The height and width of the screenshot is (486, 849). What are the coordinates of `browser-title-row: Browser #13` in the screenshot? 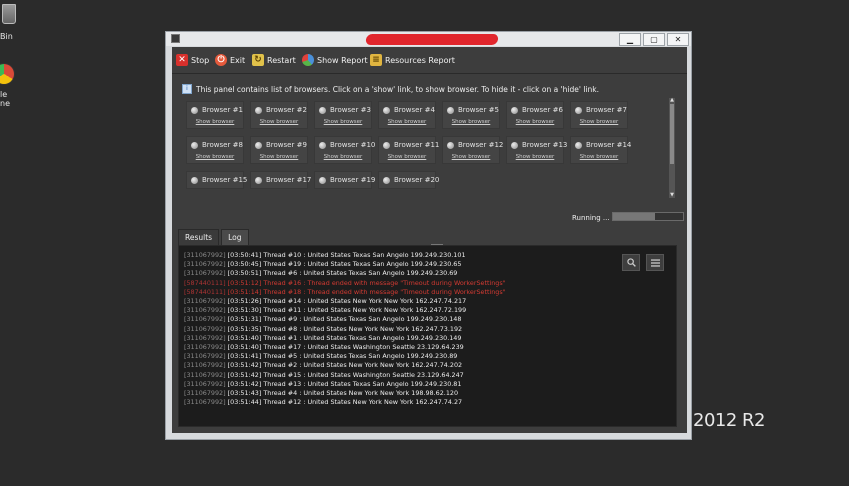 It's located at (539, 145).